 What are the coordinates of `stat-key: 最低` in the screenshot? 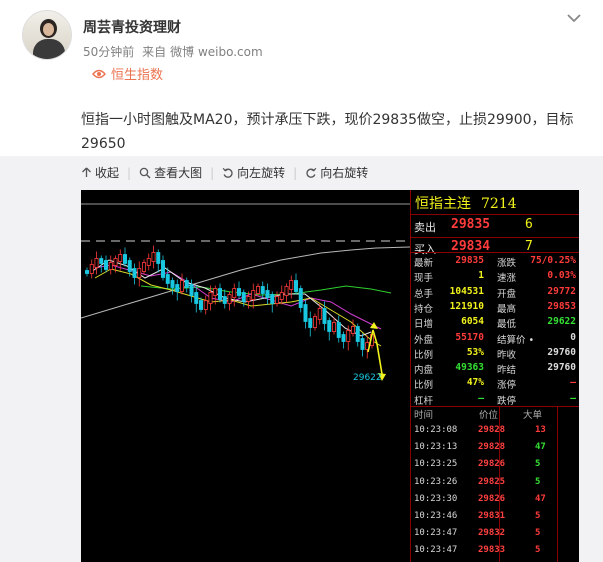 It's located at (507, 325).